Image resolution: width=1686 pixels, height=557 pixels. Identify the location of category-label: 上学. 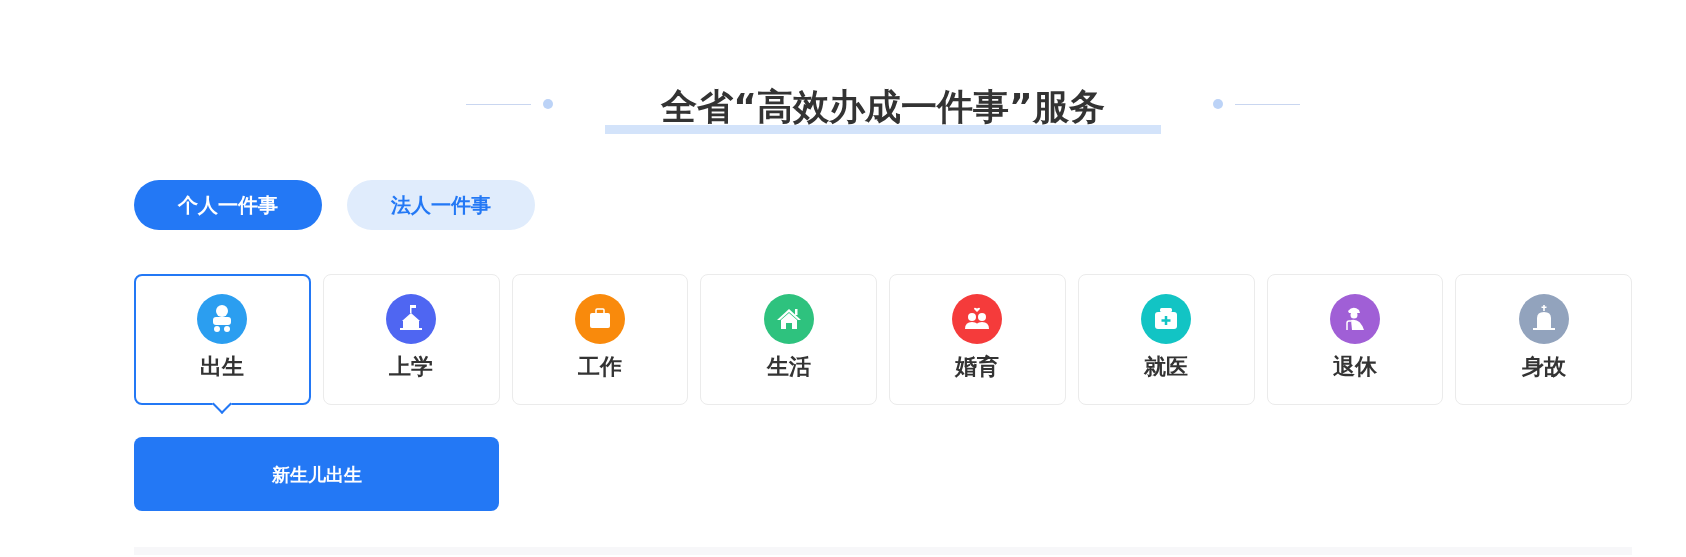
(411, 367).